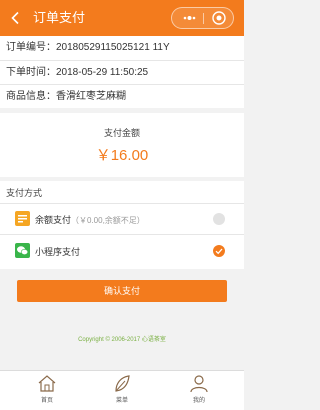 The width and height of the screenshot is (320, 410). What do you see at coordinates (121, 133) in the screenshot?
I see `amount-label: 支付金额` at bounding box center [121, 133].